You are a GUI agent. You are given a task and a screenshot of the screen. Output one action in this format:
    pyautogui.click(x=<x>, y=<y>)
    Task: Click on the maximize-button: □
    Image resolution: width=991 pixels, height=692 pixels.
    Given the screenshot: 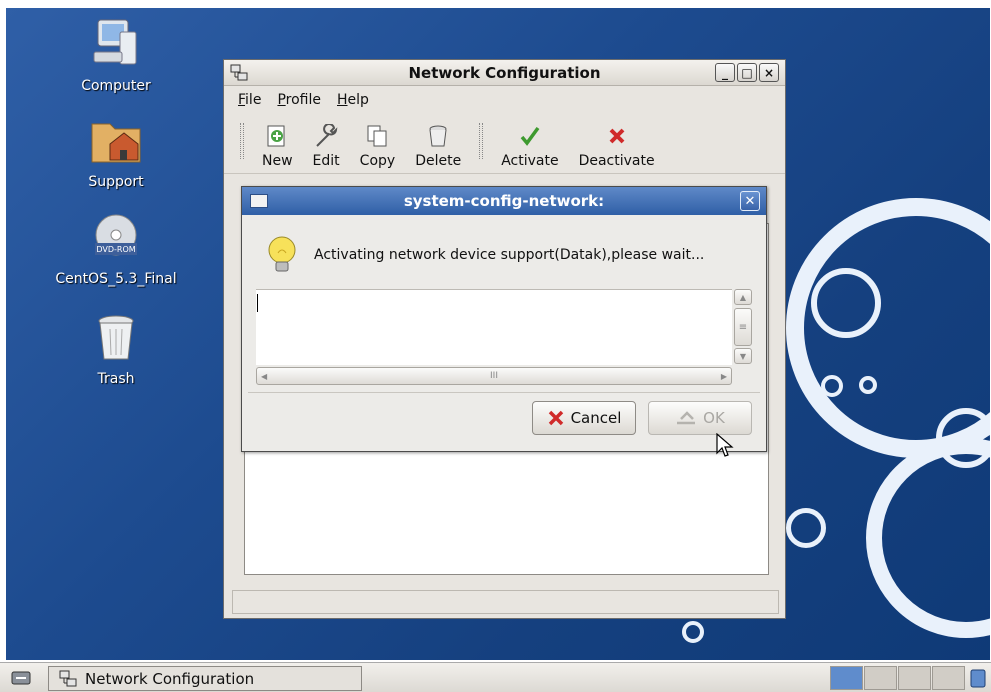 What is the action you would take?
    pyautogui.click(x=747, y=72)
    